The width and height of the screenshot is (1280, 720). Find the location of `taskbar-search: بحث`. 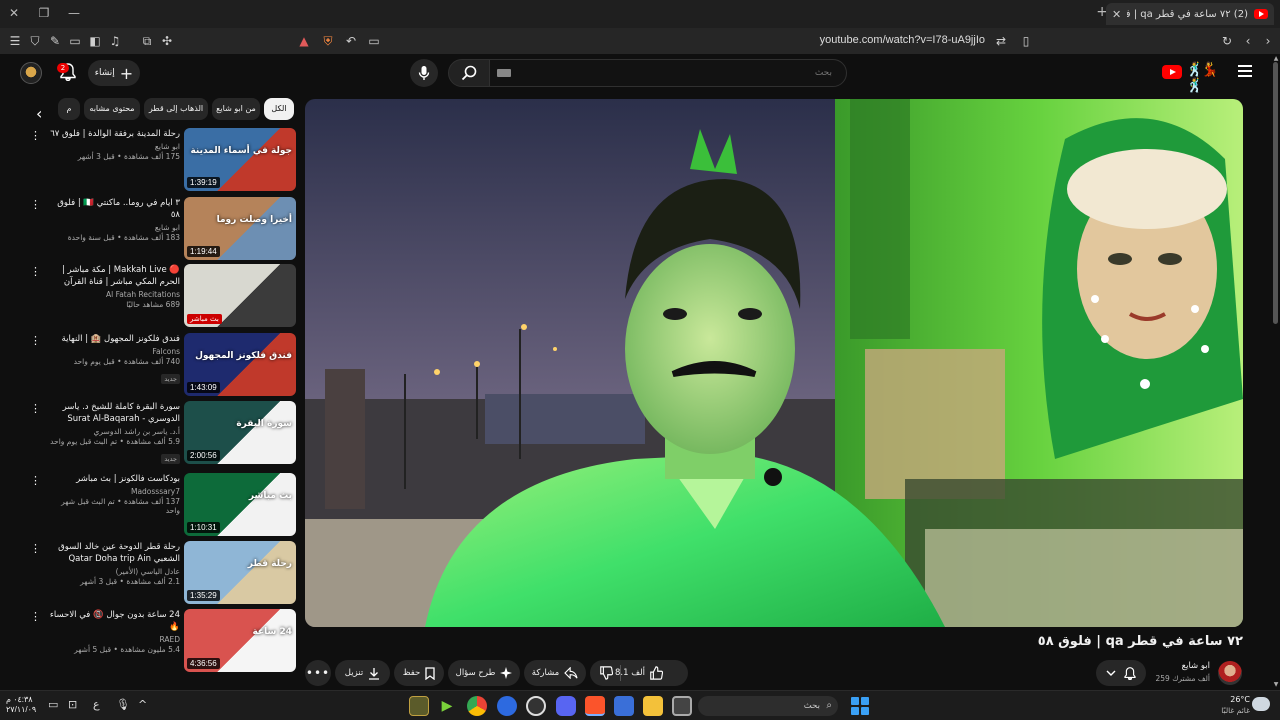

taskbar-search: بحث is located at coordinates (768, 706).